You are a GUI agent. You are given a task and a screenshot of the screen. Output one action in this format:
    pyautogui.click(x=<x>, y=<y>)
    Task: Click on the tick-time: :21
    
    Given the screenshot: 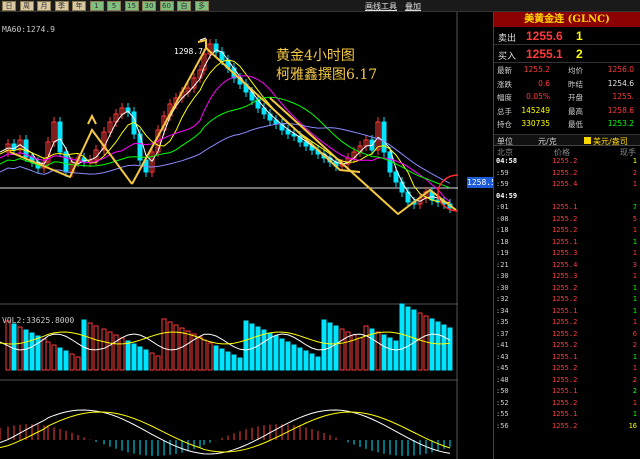 What is the action you would take?
    pyautogui.click(x=502, y=264)
    